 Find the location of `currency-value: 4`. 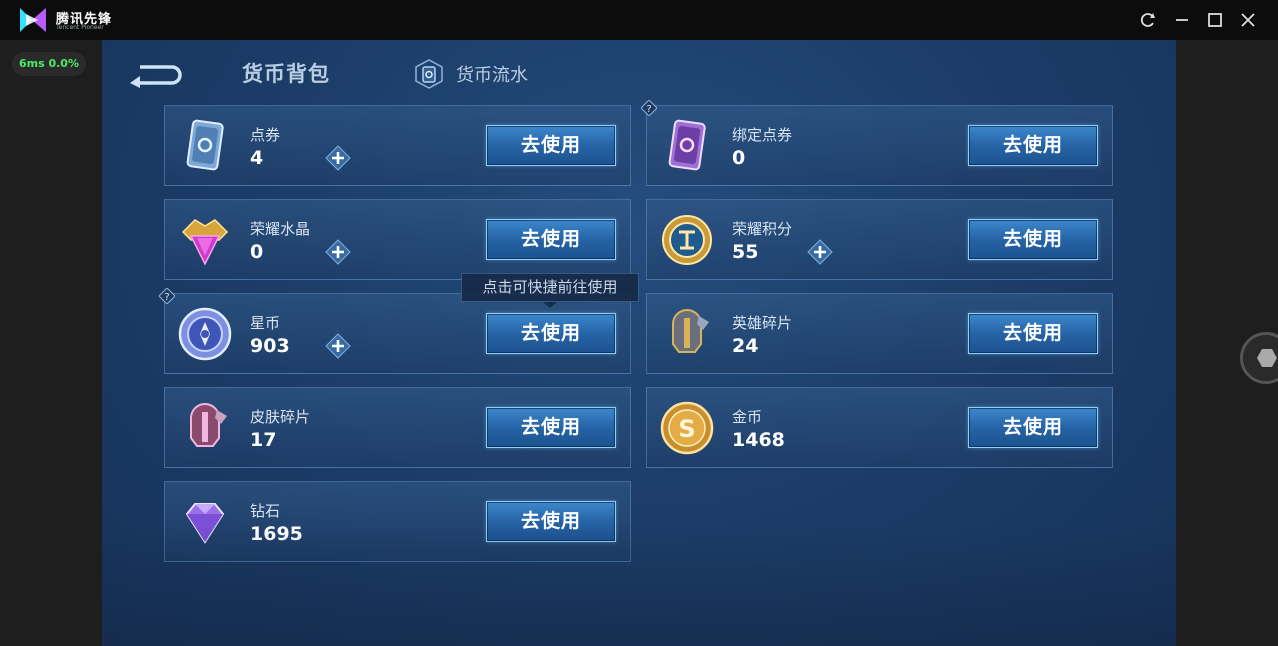

currency-value: 4 is located at coordinates (257, 158).